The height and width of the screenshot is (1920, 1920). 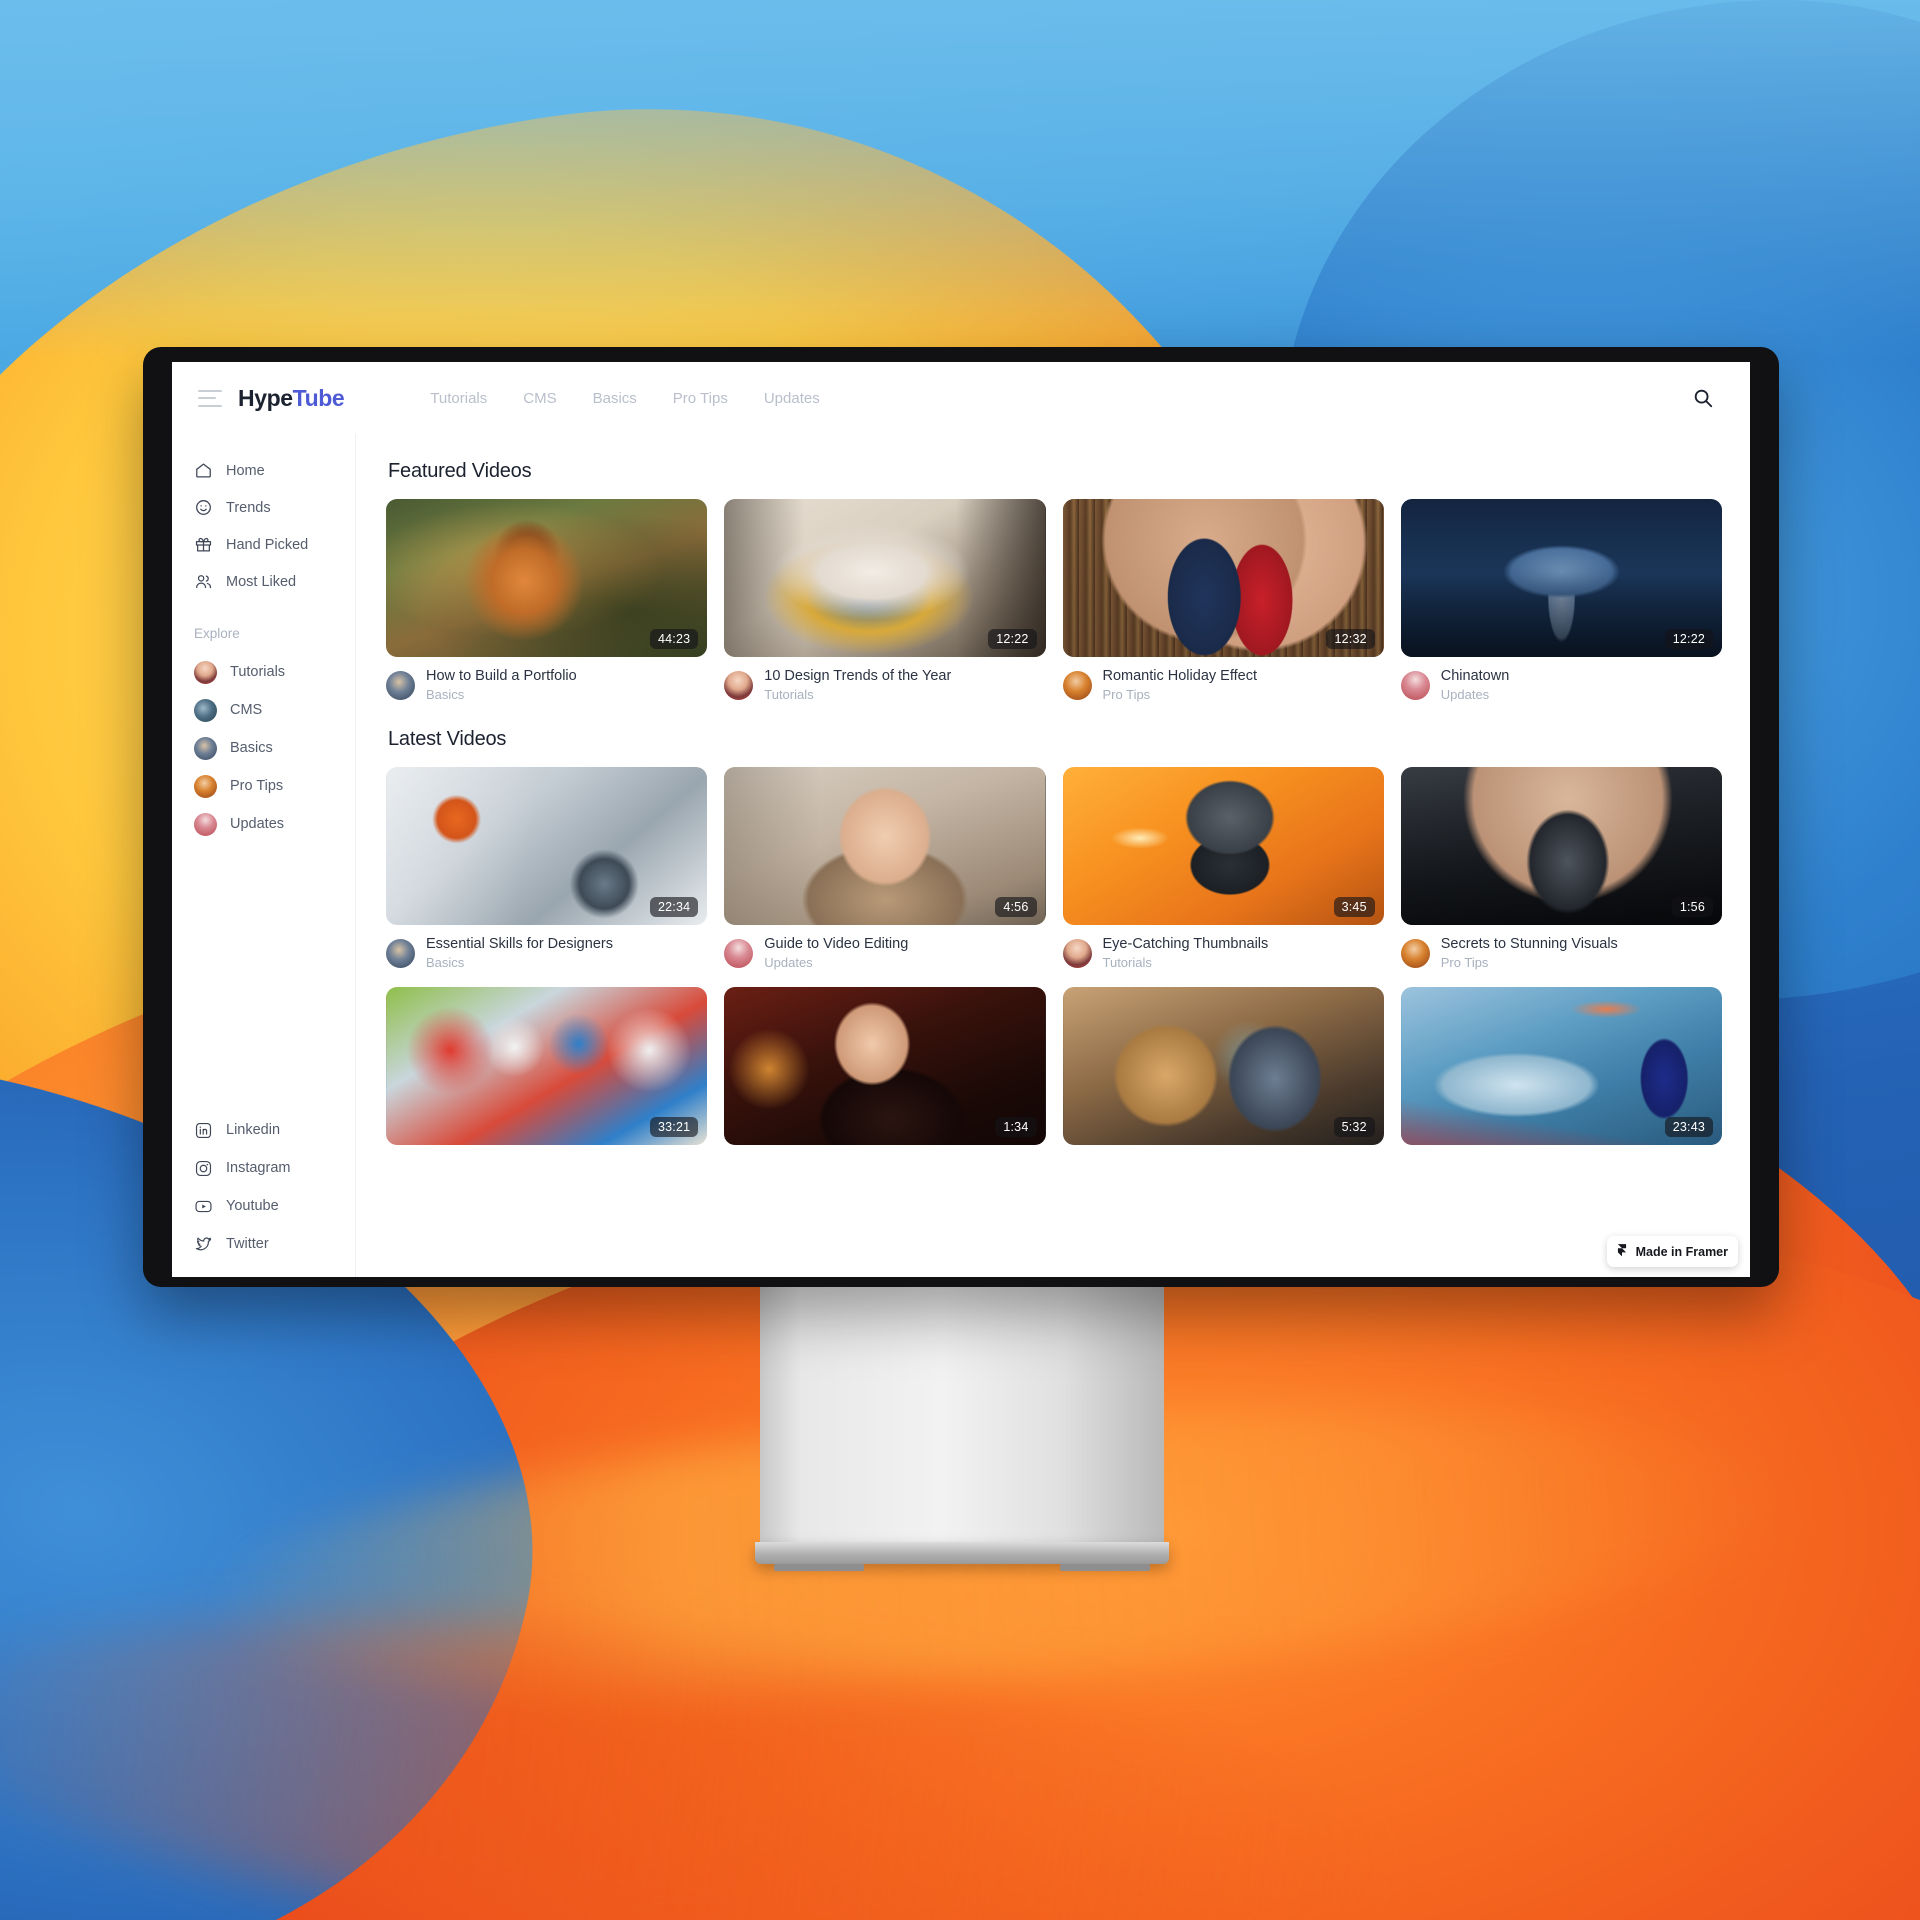 I want to click on video-thumbnail: 12:32, so click(x=1223, y=578).